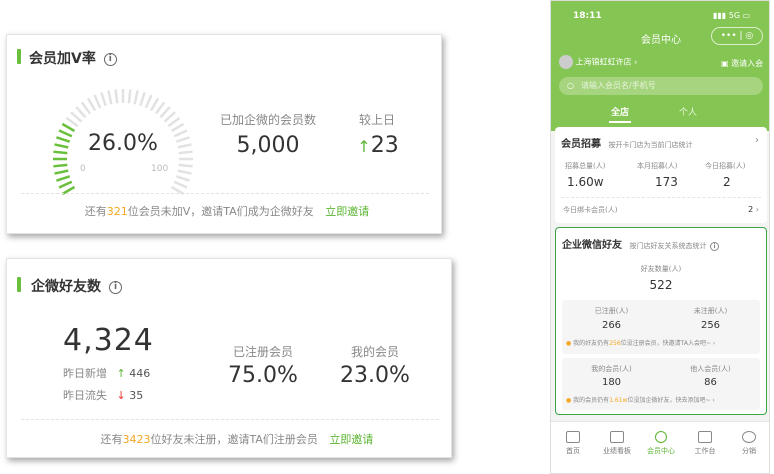 The image size is (774, 474). I want to click on tab-all: 全店, so click(620, 111).